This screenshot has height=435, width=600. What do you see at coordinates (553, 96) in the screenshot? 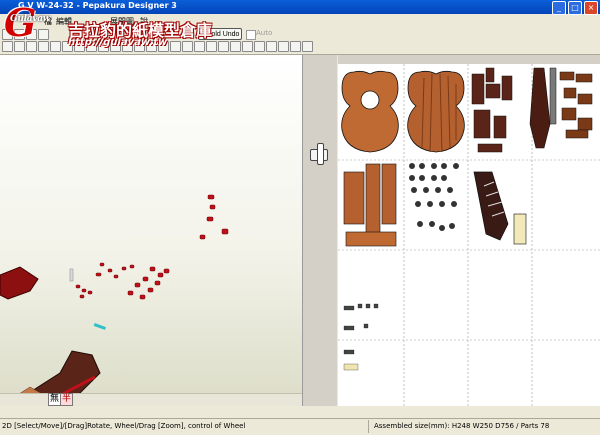
I see `headstock-veneer-part` at bounding box center [553, 96].